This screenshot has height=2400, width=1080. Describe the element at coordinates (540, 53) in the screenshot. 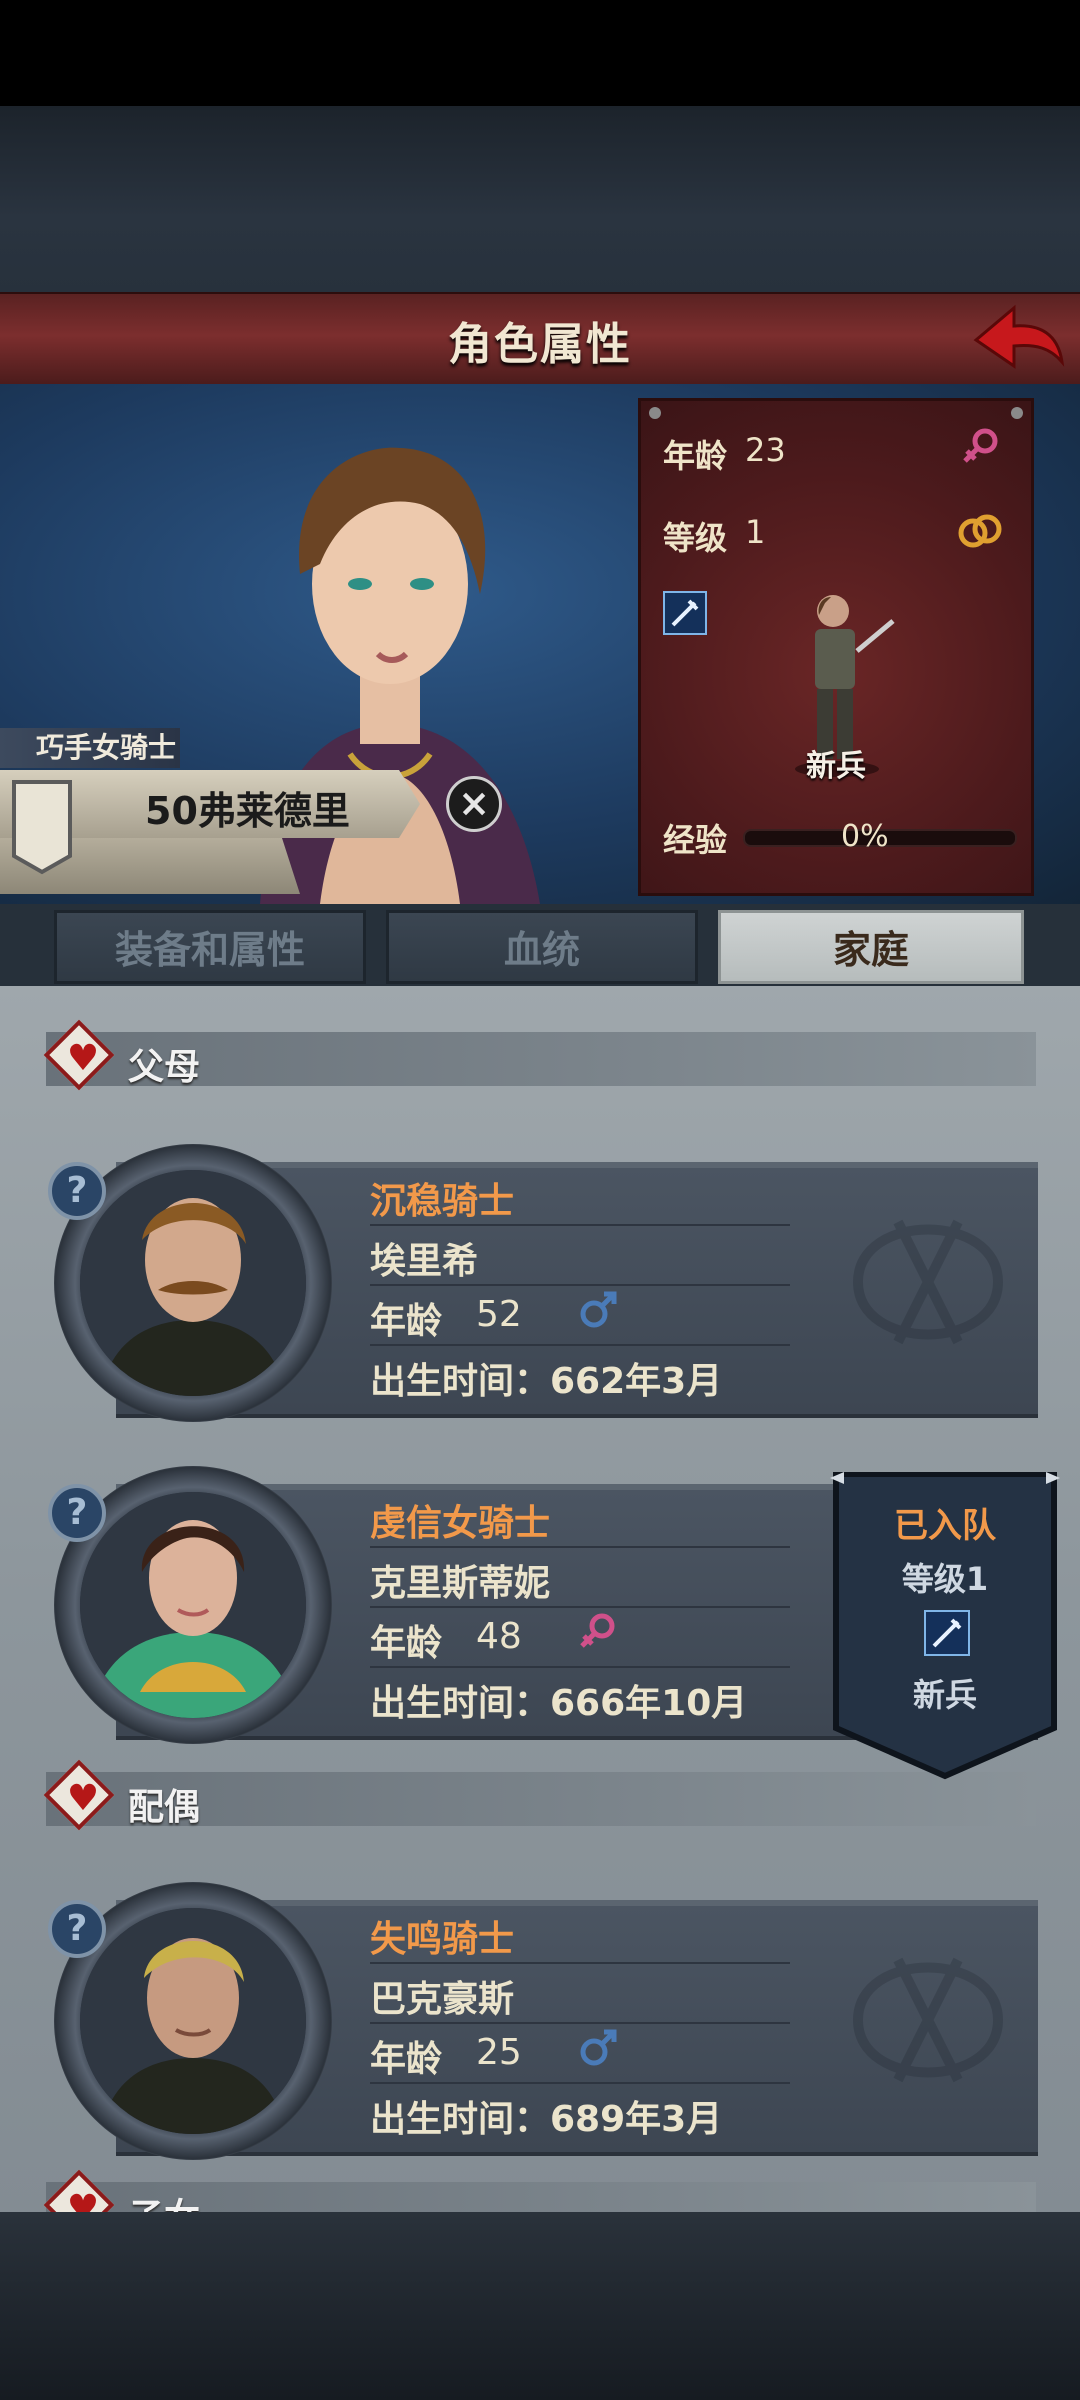

I see `status-bar` at that location.